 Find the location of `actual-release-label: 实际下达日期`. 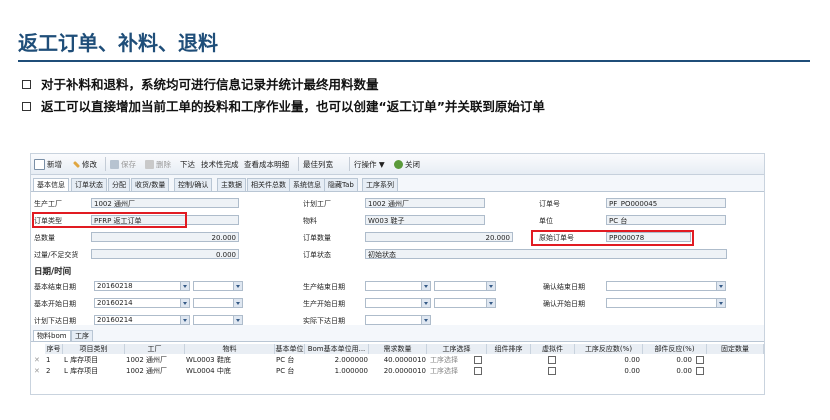

actual-release-label: 实际下达日期 is located at coordinates (324, 321).